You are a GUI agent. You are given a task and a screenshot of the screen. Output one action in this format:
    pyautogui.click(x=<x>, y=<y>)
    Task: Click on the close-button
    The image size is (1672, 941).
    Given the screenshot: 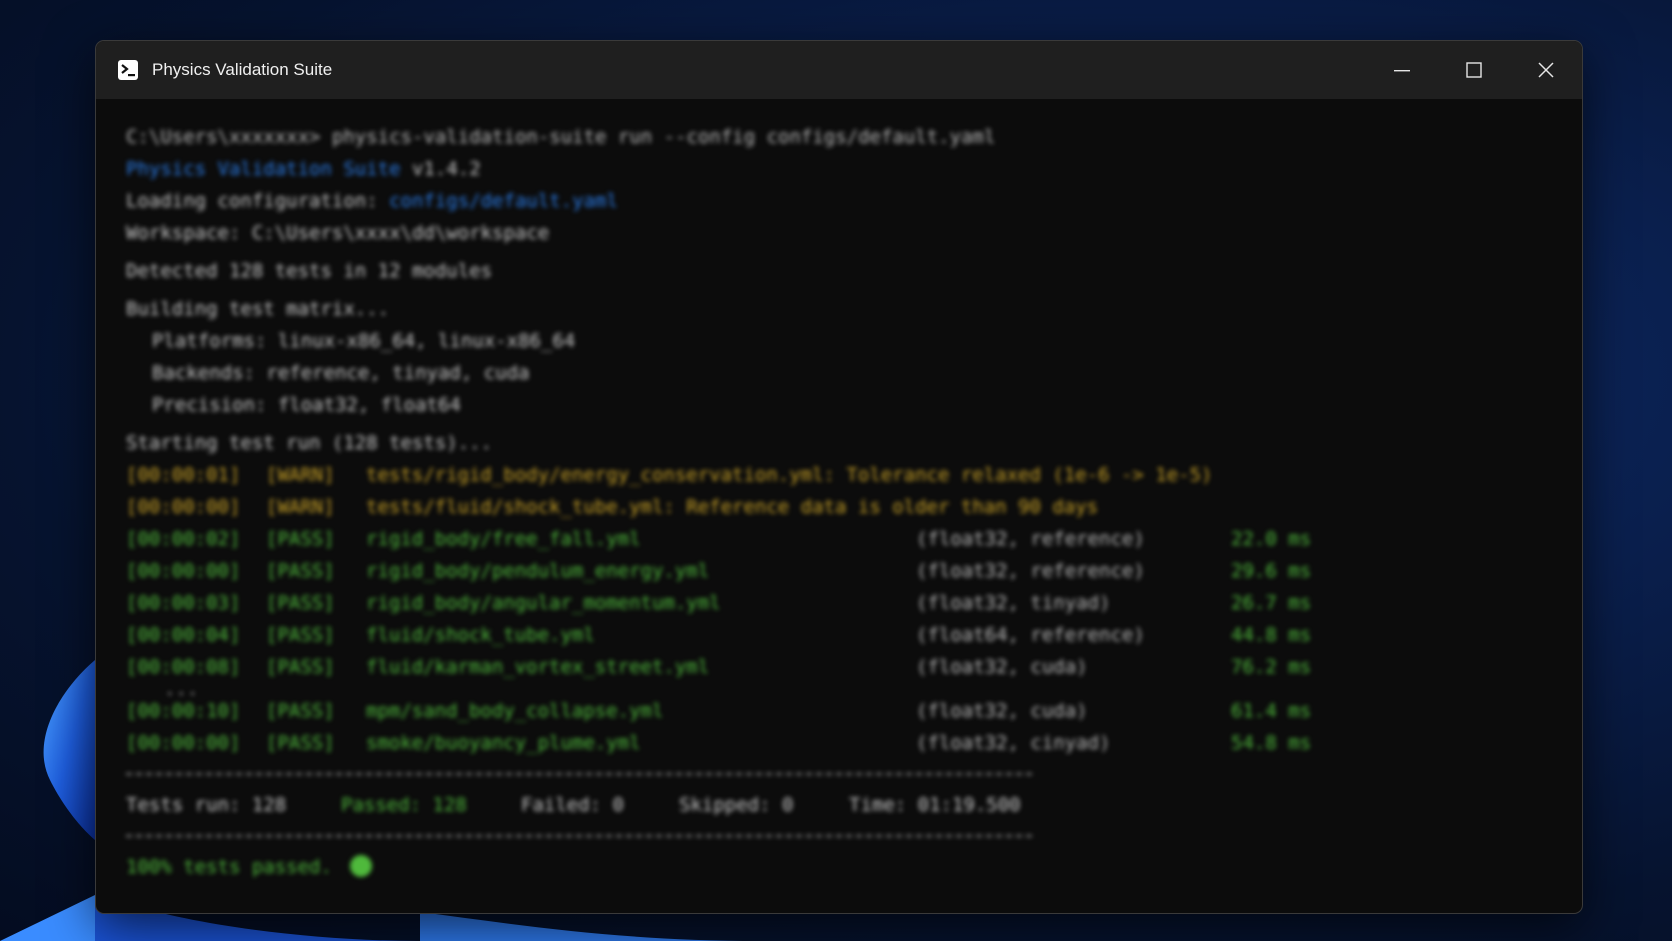 What is the action you would take?
    pyautogui.click(x=1546, y=70)
    